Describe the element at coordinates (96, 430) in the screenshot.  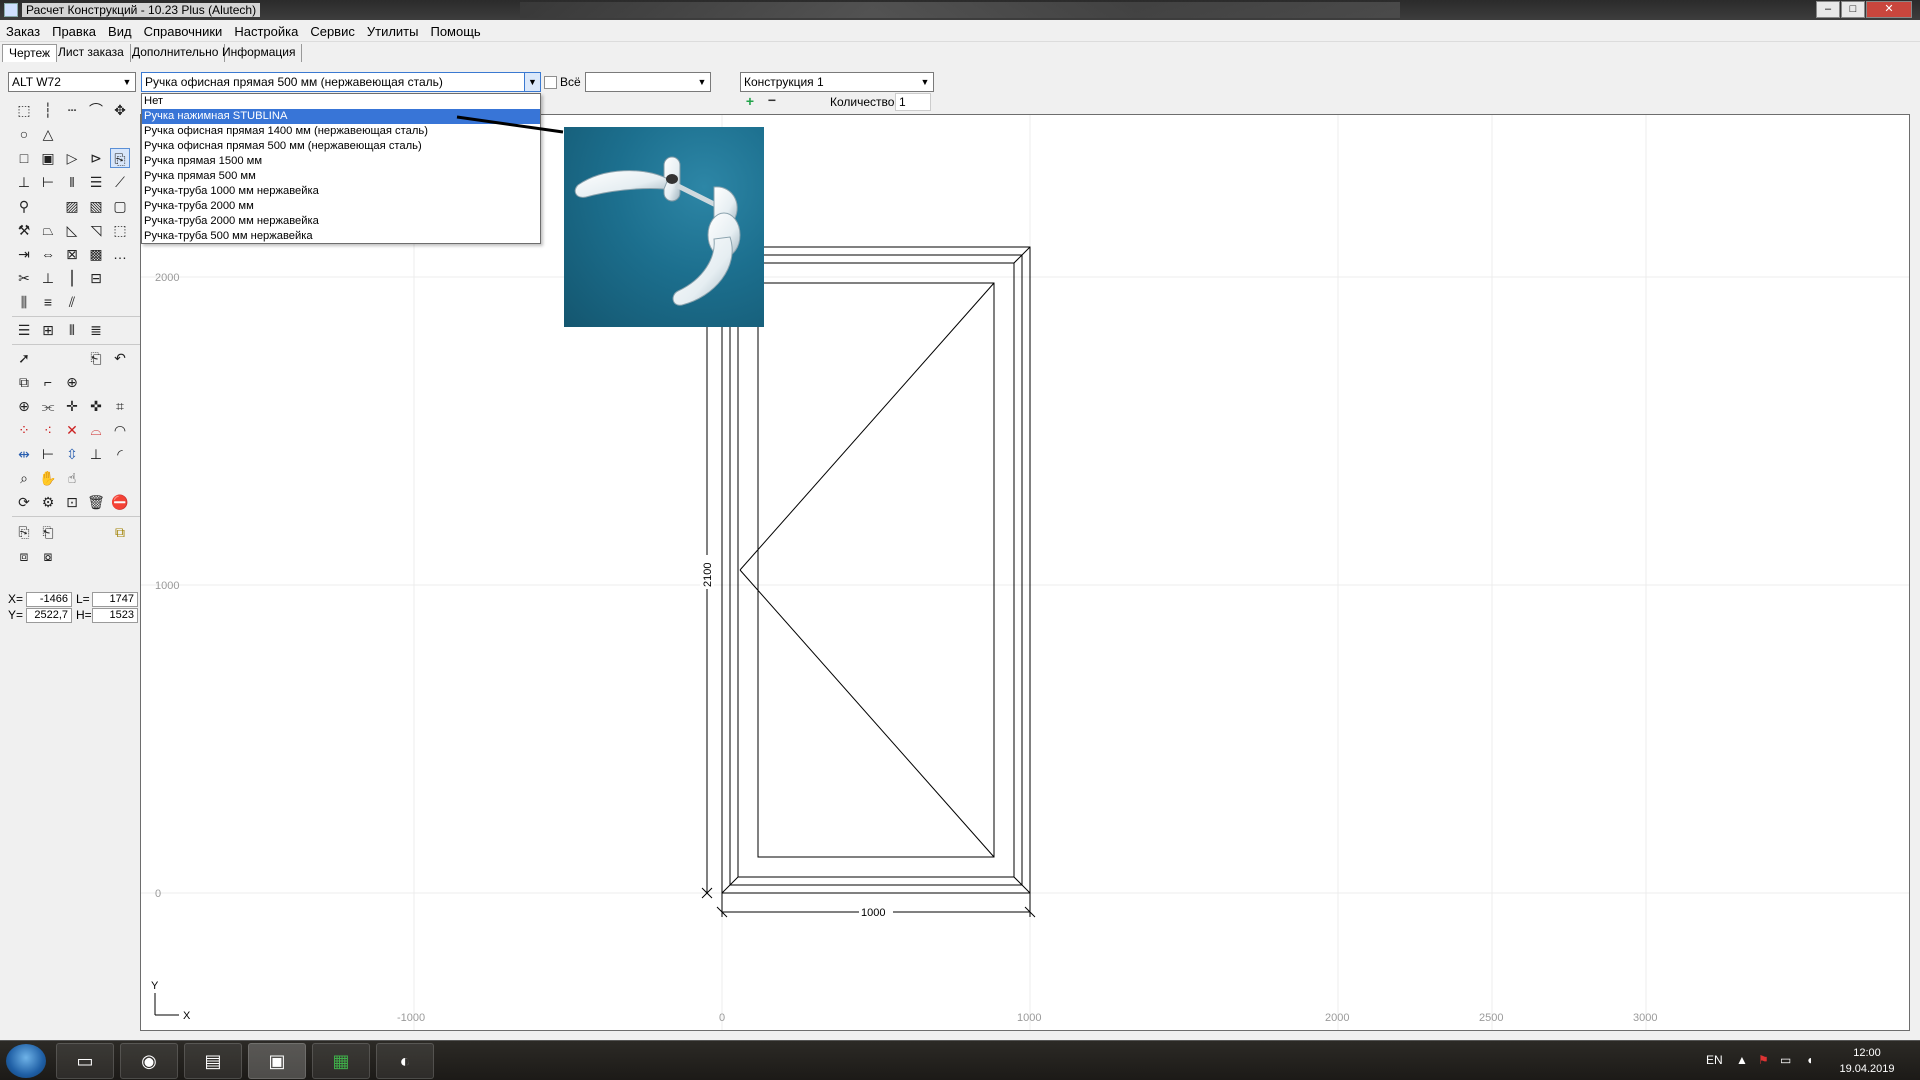
I see `arc-point-icon: ⌓` at that location.